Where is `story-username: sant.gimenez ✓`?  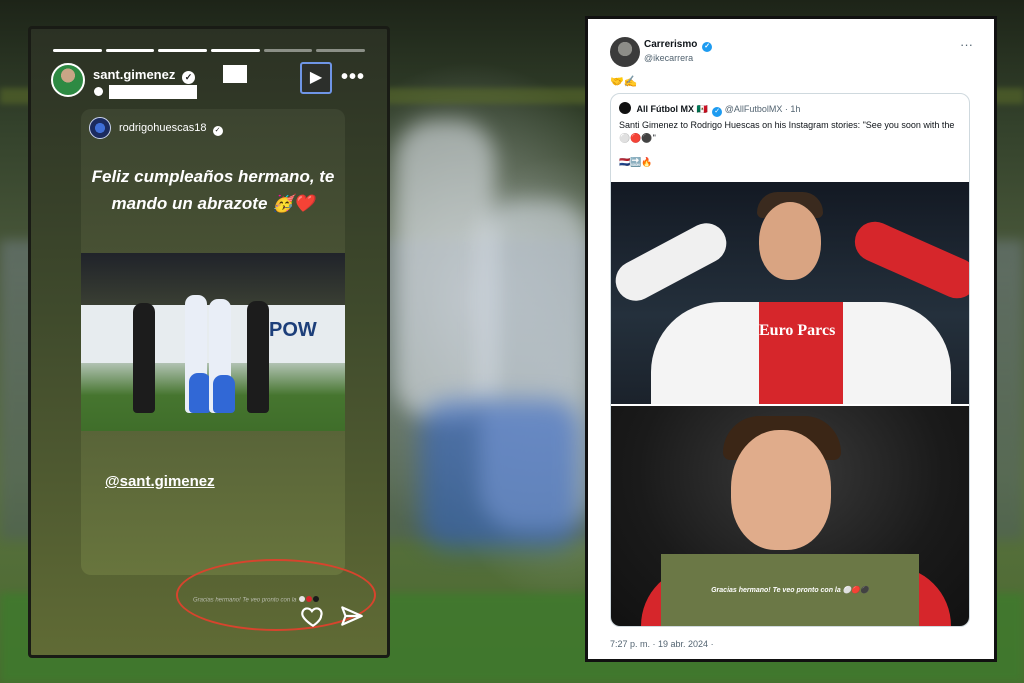 story-username: sant.gimenez ✓ is located at coordinates (144, 75).